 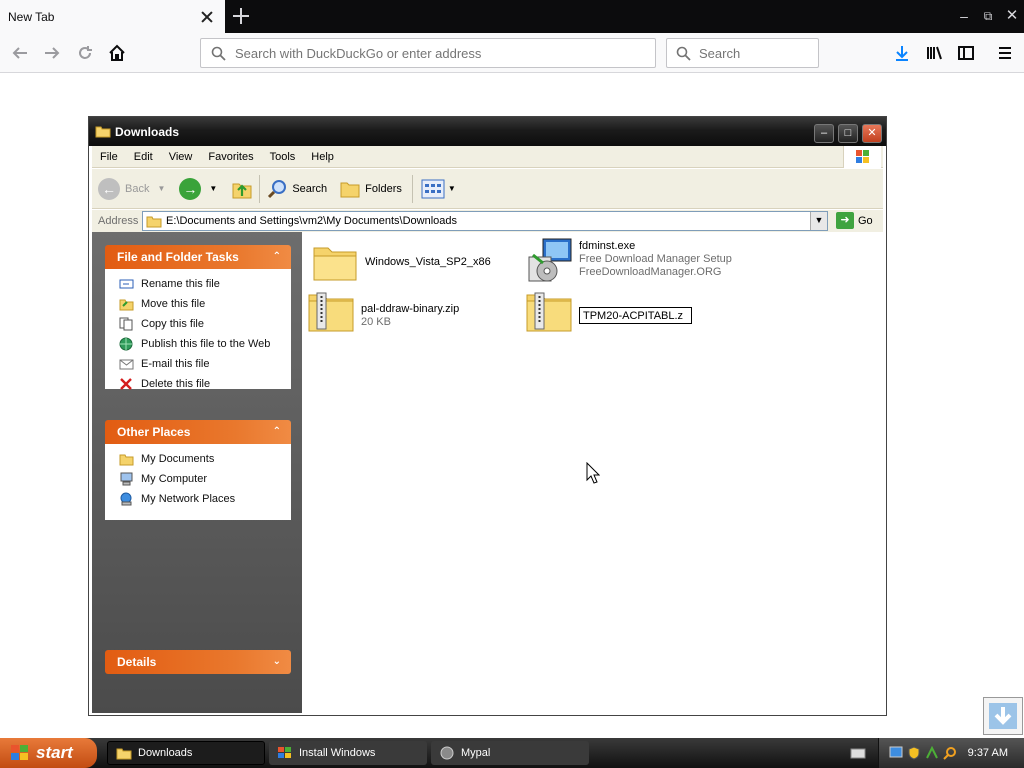 I want to click on close-button: ✕, so click(x=872, y=133).